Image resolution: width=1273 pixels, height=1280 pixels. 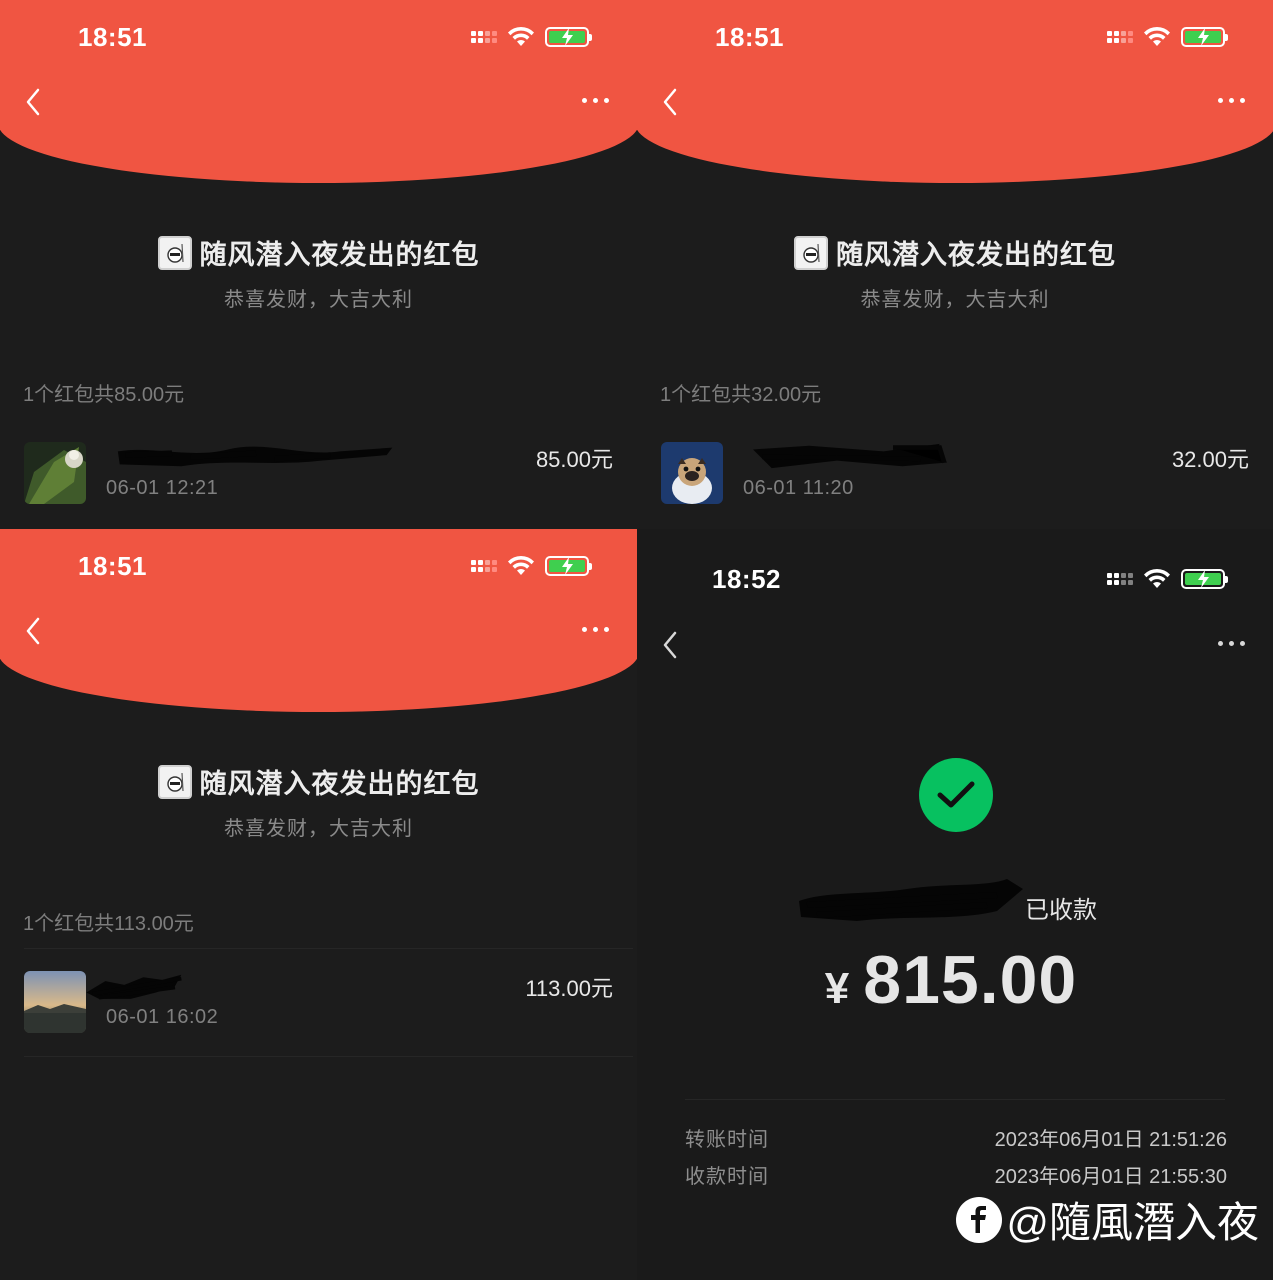 I want to click on watermark-text: @隨風潛入夜, so click(x=1132, y=1222).